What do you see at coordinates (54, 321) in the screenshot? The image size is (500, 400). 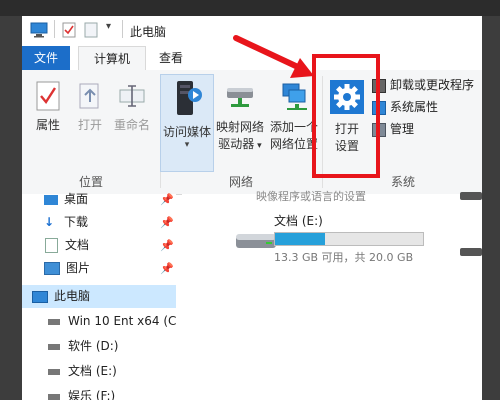 I see `windows-drive-icon` at bounding box center [54, 321].